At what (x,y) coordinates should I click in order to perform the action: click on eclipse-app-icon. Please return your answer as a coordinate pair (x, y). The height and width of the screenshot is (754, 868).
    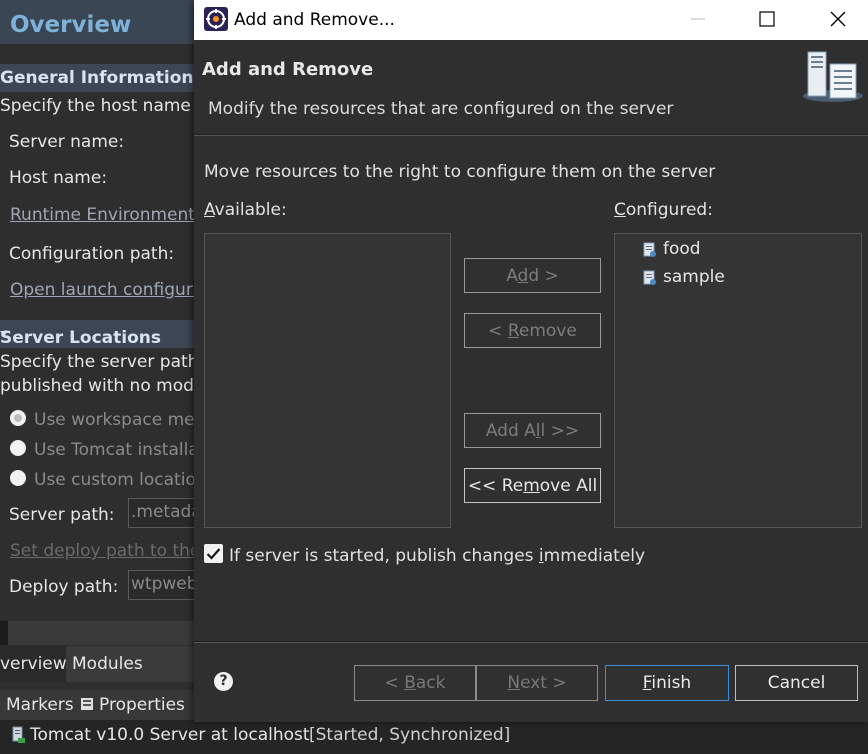
    Looking at the image, I should click on (216, 19).